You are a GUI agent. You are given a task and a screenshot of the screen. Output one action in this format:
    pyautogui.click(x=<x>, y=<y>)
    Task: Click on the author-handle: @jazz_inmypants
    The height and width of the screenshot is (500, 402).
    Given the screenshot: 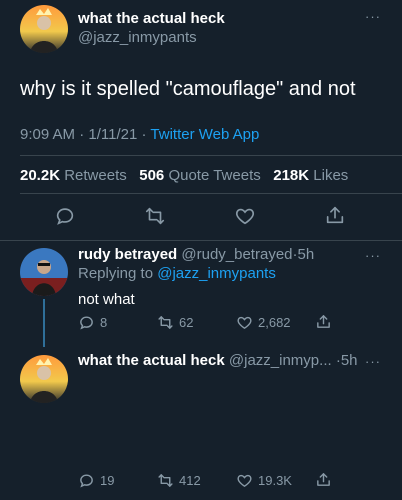 What is the action you would take?
    pyautogui.click(x=137, y=37)
    